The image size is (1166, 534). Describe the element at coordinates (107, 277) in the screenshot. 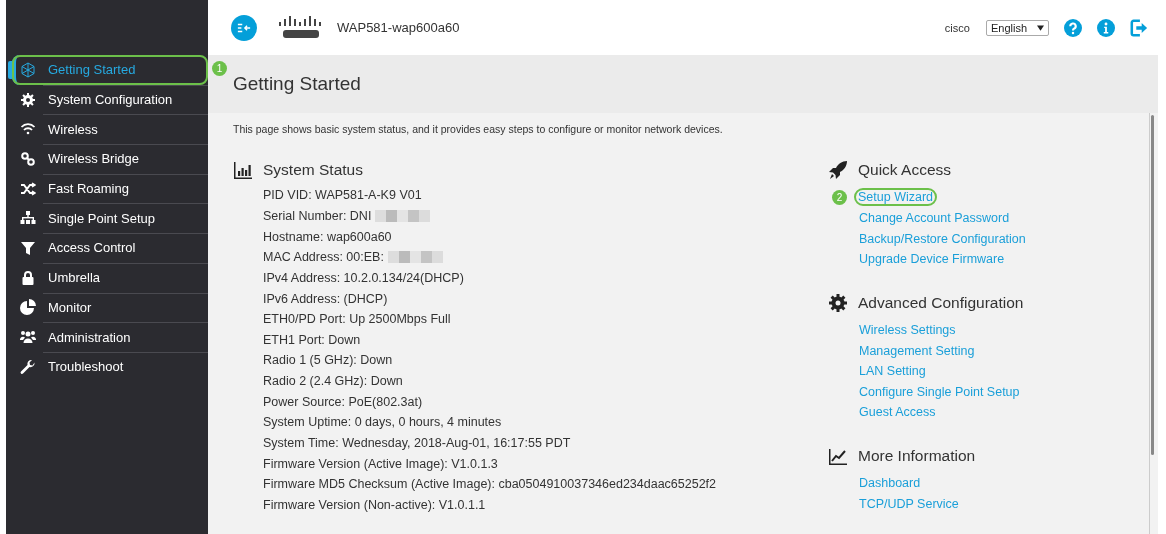

I see `sidebar-item: Umbrella` at that location.